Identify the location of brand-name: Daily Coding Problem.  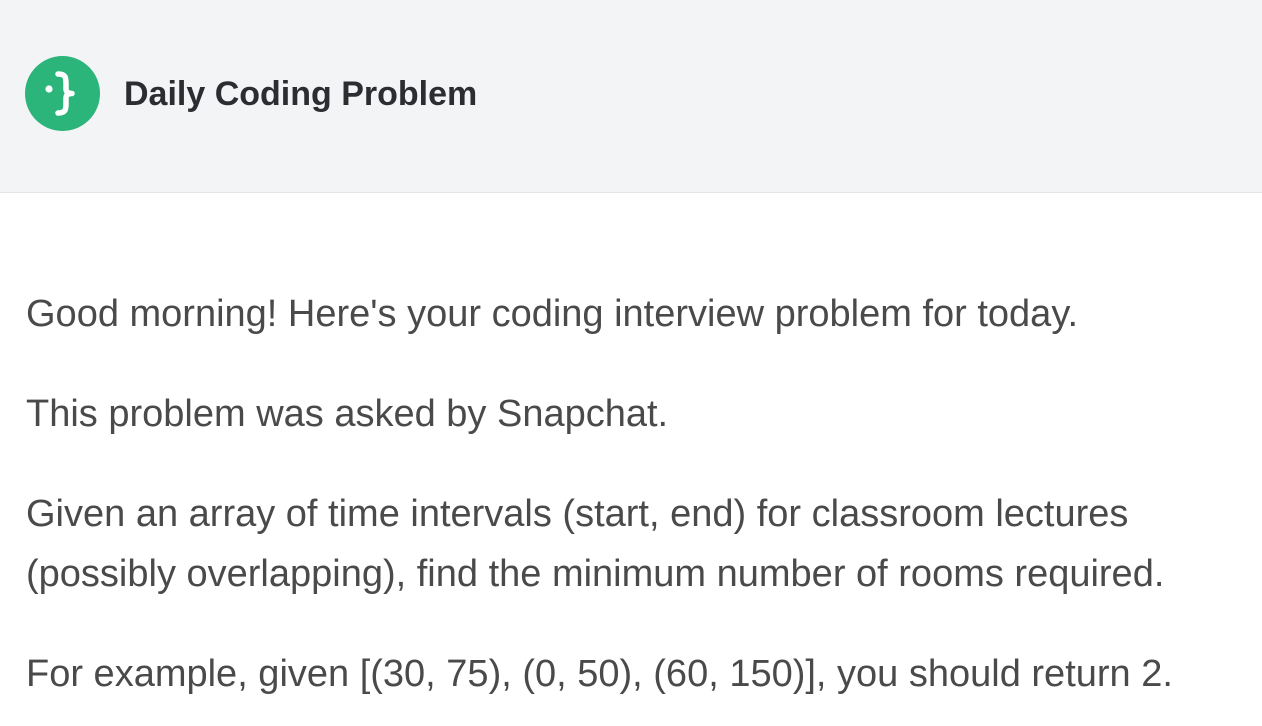
(301, 94).